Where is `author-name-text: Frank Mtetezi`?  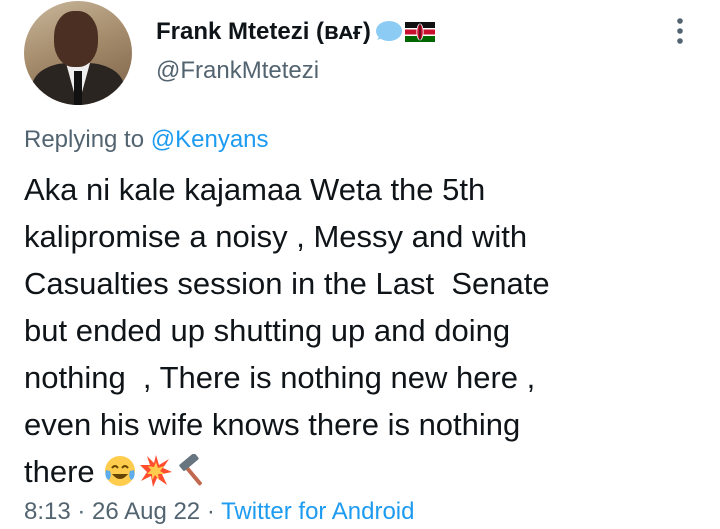
author-name-text: Frank Mtetezi is located at coordinates (233, 31).